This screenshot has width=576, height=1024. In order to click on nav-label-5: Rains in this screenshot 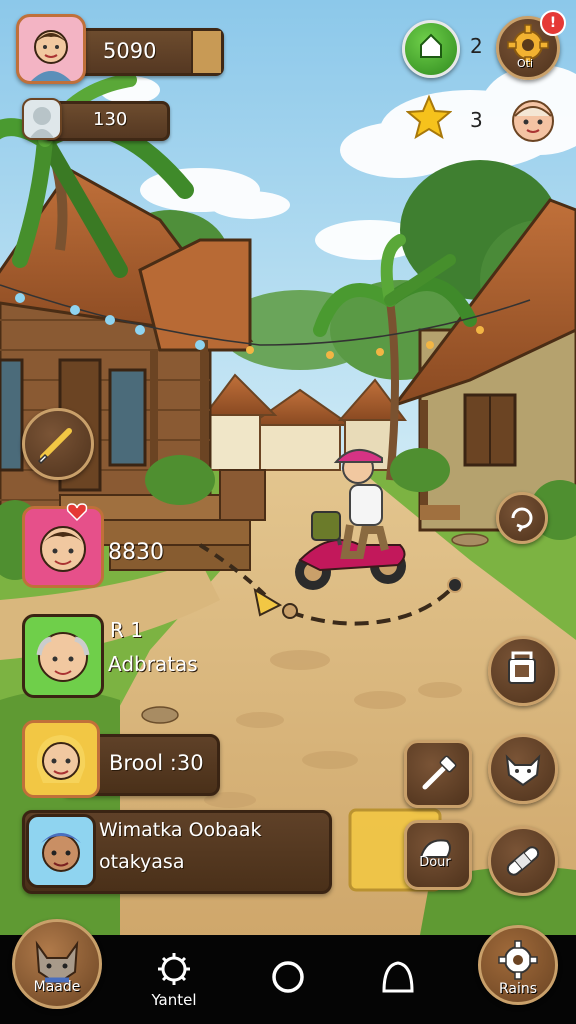, I will do `click(518, 989)`.